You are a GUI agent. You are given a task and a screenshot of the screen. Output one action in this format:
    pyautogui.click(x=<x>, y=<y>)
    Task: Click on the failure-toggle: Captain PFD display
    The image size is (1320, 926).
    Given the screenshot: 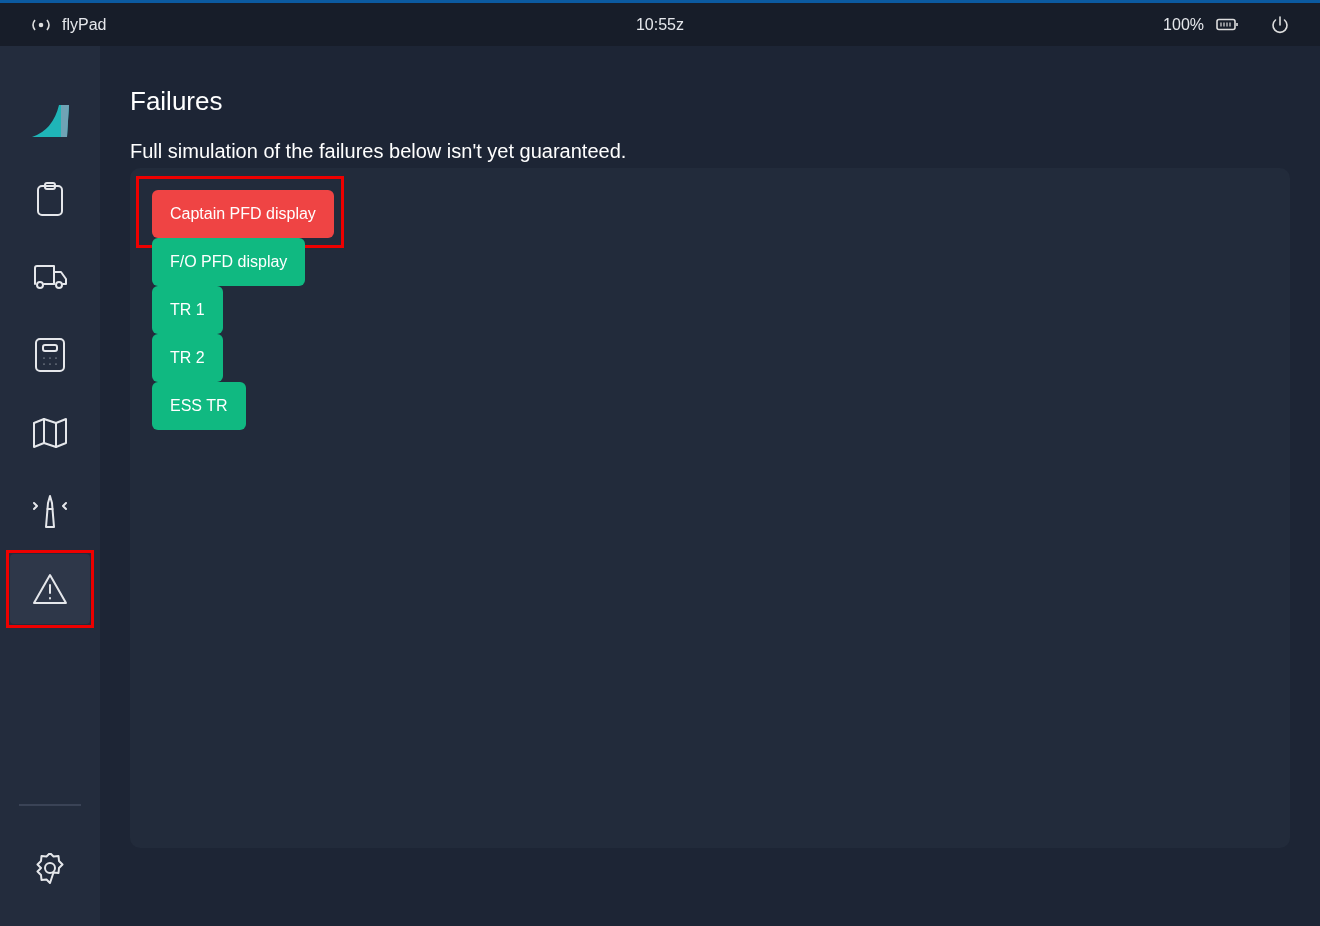 What is the action you would take?
    pyautogui.click(x=243, y=214)
    